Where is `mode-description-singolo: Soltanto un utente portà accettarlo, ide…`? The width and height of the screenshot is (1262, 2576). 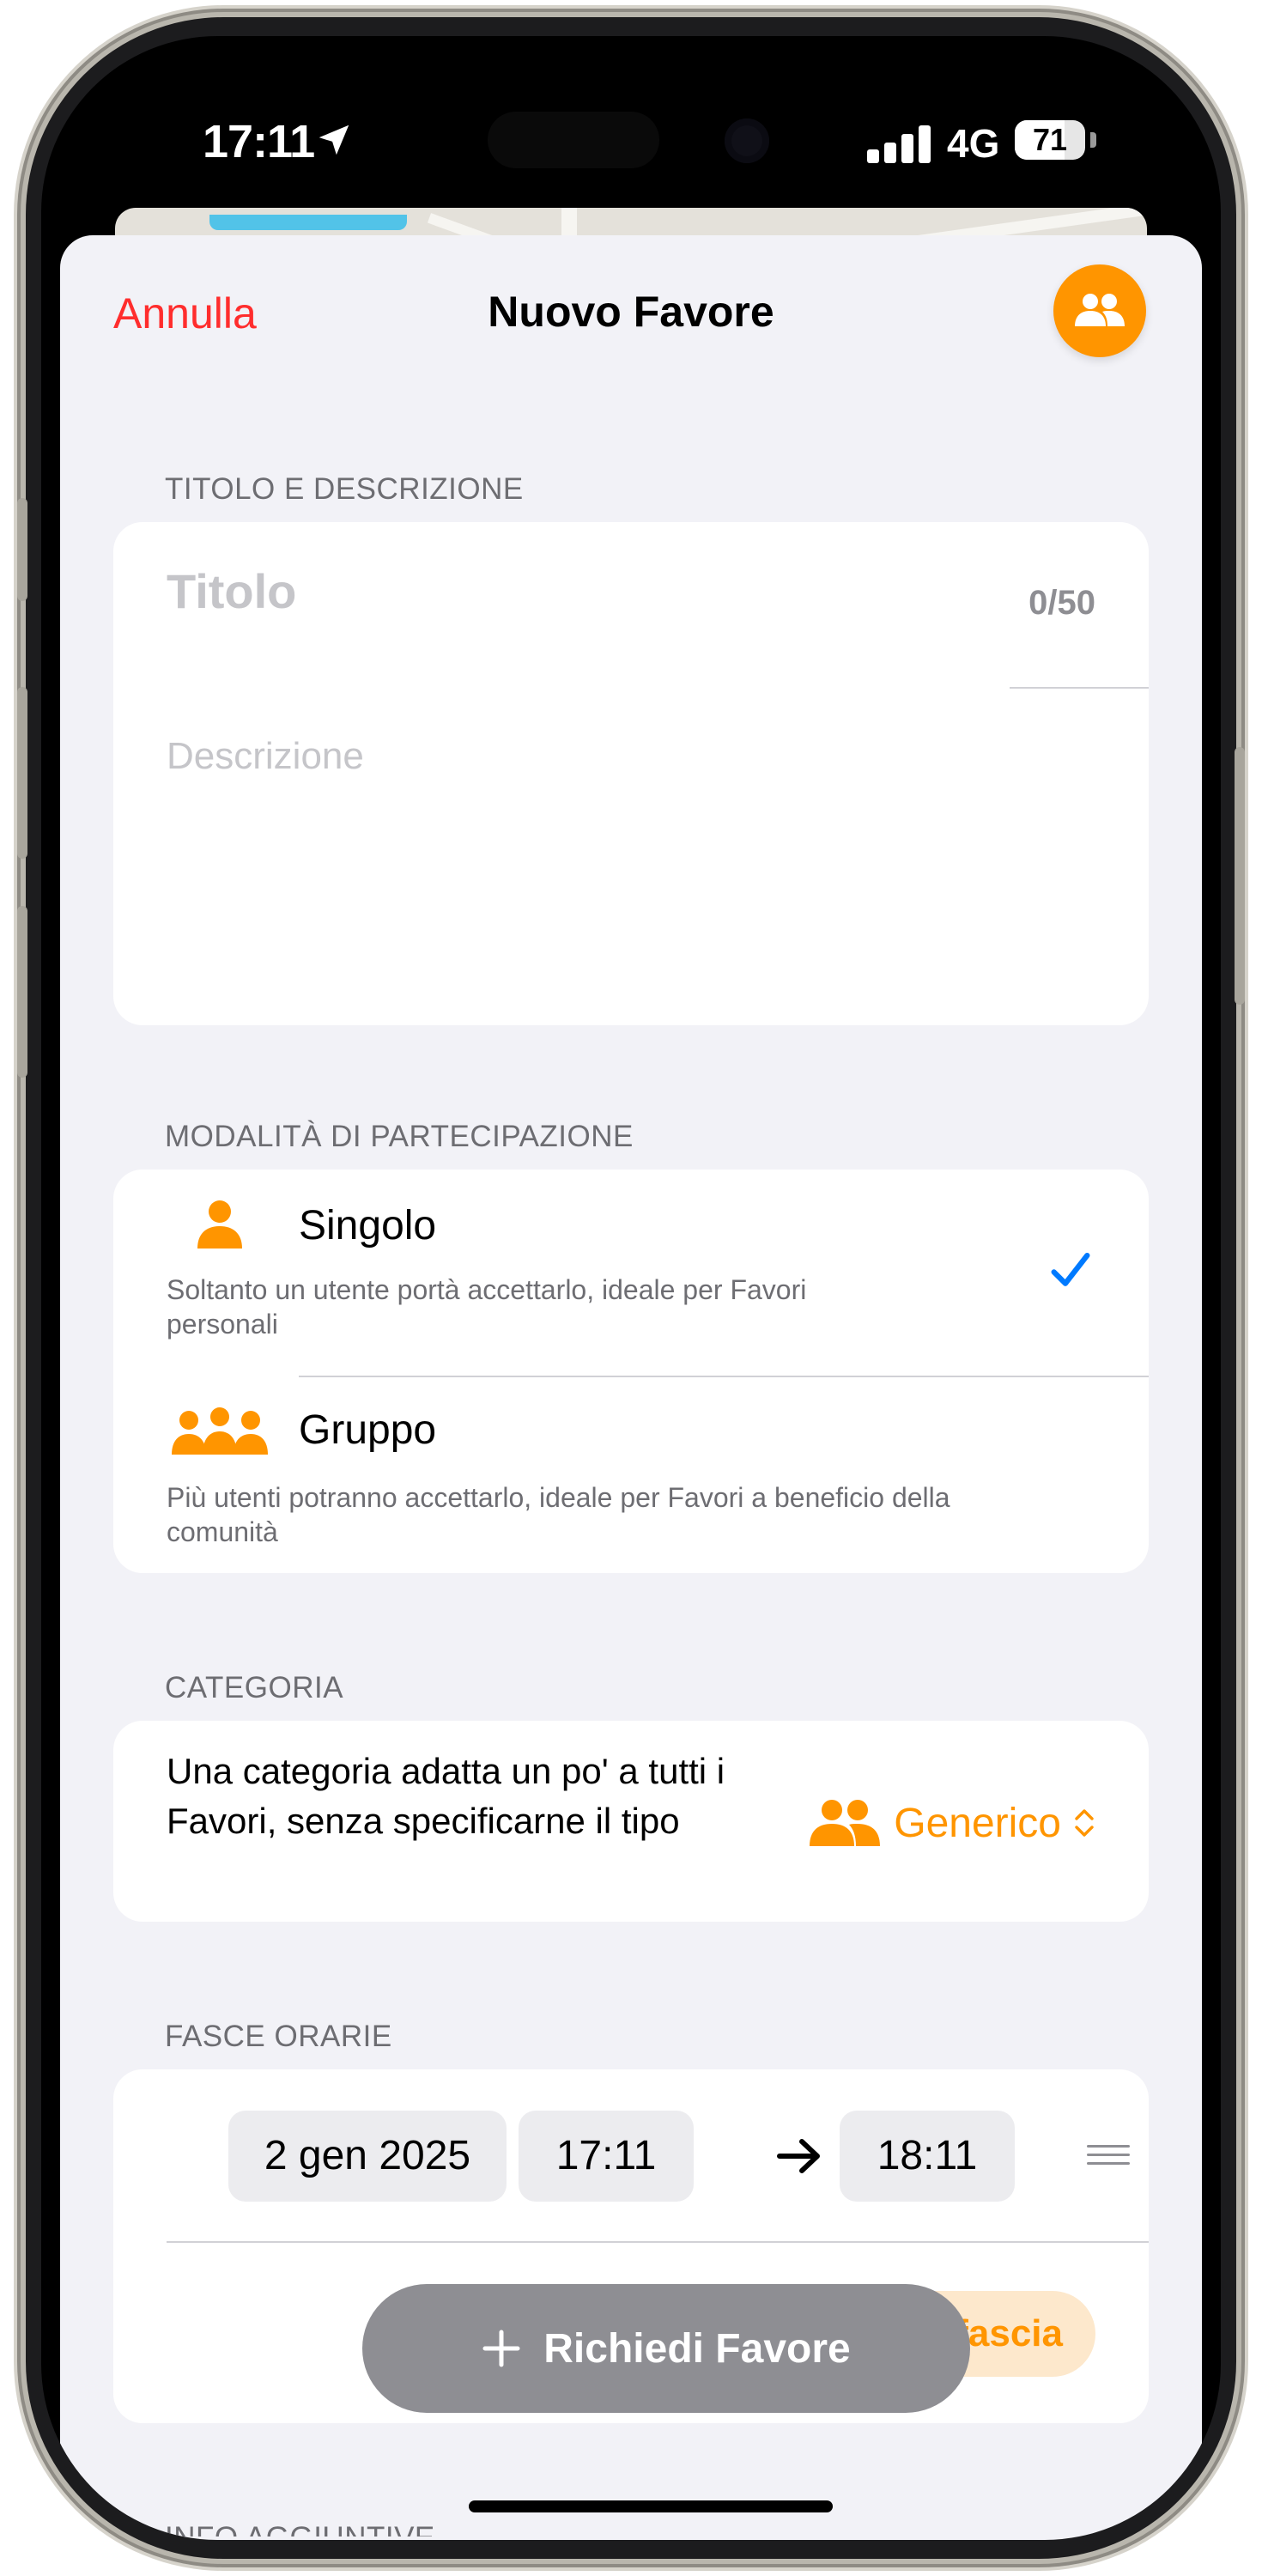
mode-description-singolo: Soltanto un utente portà accettarlo, ide… is located at coordinates (487, 1307).